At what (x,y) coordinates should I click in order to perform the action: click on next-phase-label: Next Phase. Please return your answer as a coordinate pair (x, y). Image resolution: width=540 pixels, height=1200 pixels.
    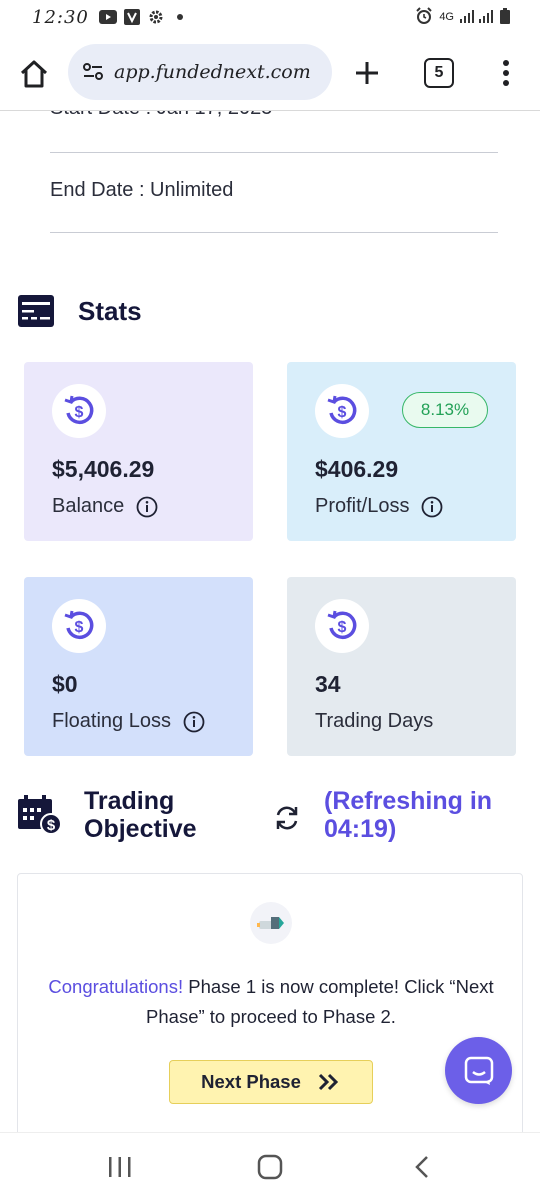
    Looking at the image, I should click on (251, 1081).